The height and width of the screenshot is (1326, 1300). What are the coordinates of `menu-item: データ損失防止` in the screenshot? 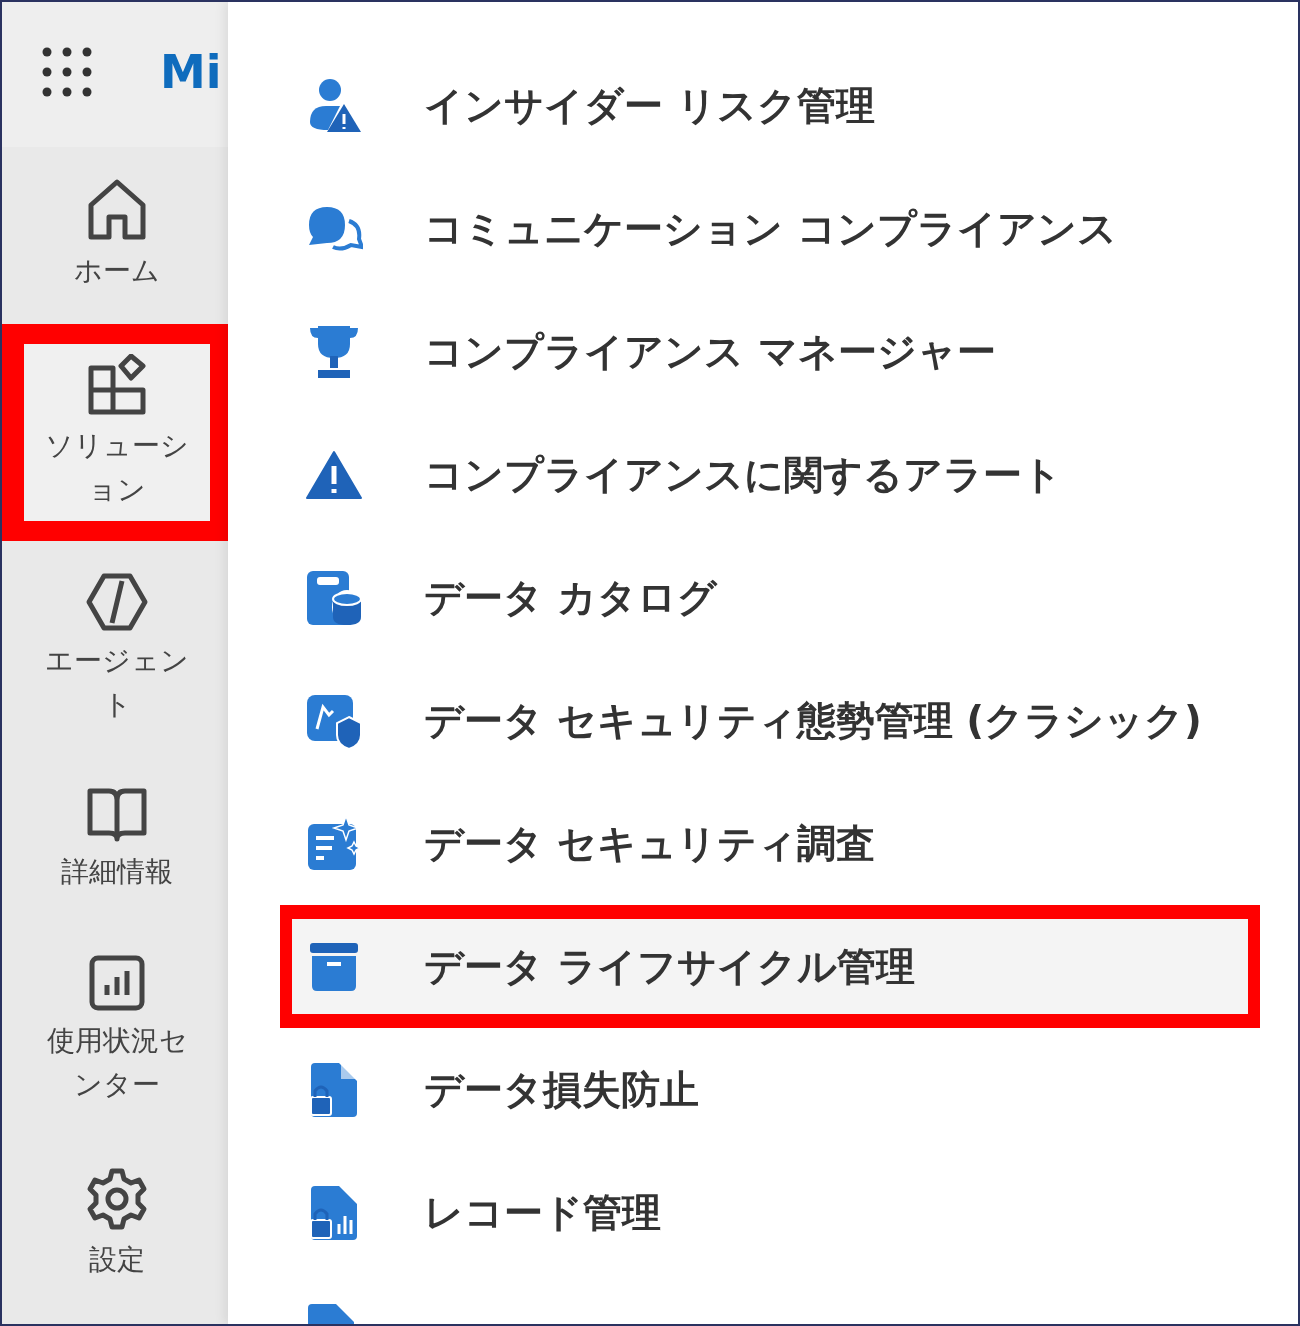 It's located at (770, 1089).